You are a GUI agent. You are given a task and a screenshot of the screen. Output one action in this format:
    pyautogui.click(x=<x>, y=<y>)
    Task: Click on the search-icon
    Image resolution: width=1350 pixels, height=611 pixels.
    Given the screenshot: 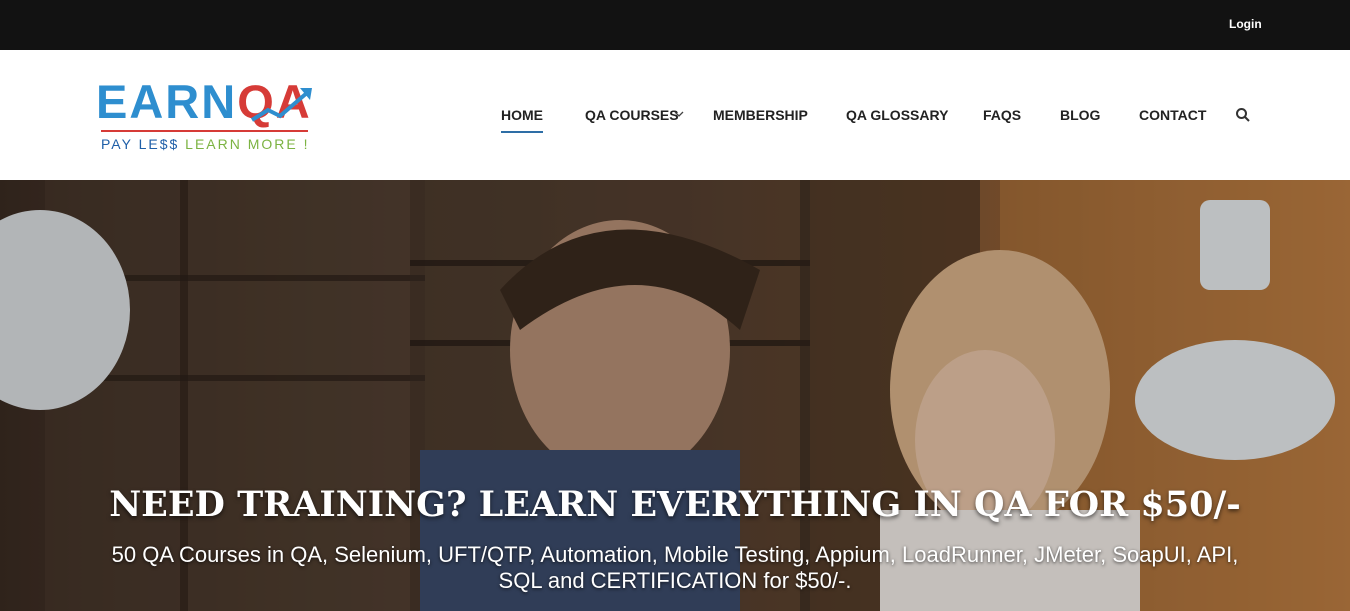 What is the action you would take?
    pyautogui.click(x=1243, y=115)
    